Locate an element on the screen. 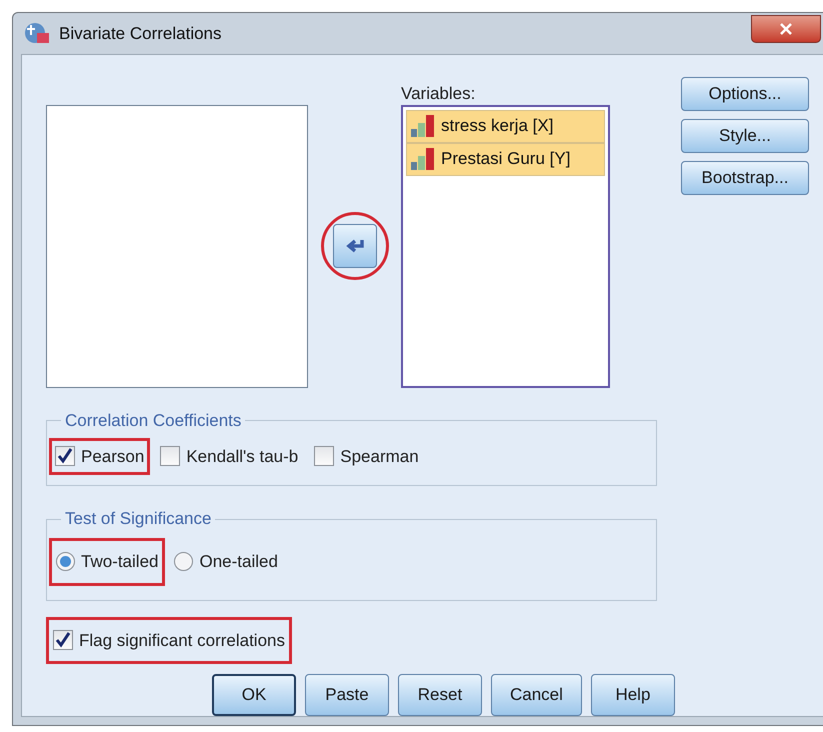 This screenshot has height=732, width=823. dialog-button: Cancel is located at coordinates (536, 695).